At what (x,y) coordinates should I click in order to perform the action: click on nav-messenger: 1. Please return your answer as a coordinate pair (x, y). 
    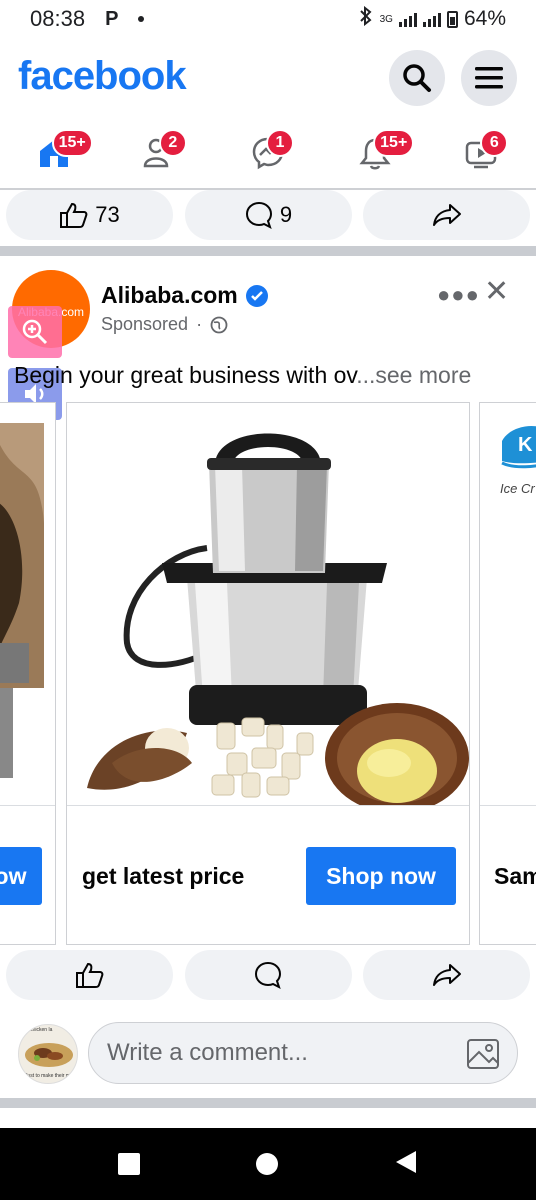
    Looking at the image, I should click on (268, 153).